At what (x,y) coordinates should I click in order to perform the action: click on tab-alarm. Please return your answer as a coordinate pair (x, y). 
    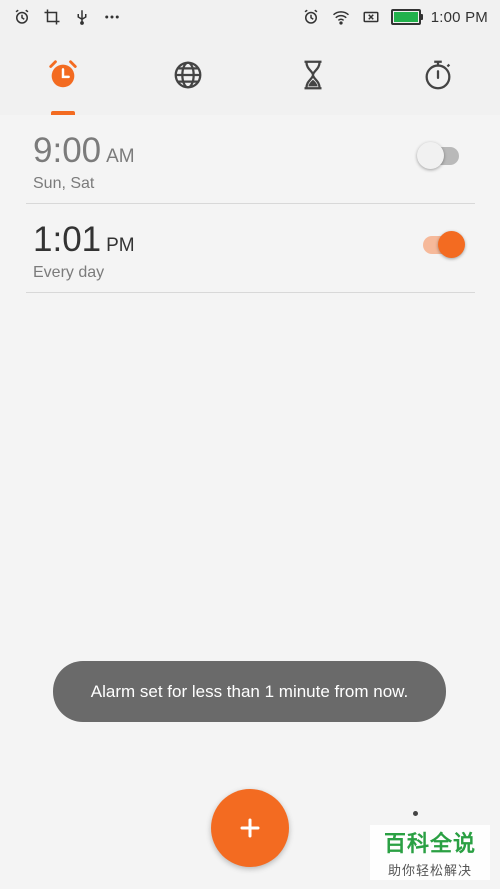
    Looking at the image, I should click on (62, 74).